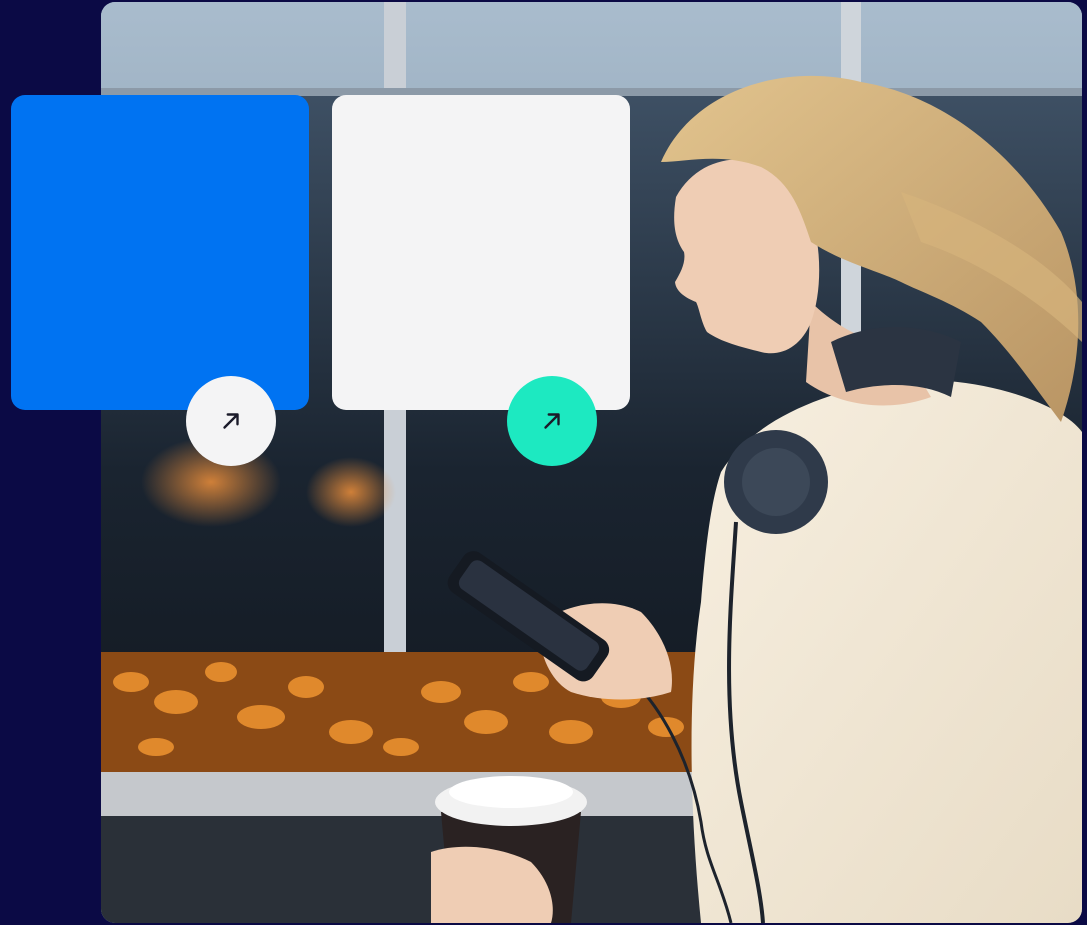 The width and height of the screenshot is (1087, 925). I want to click on blue-card, so click(160, 252).